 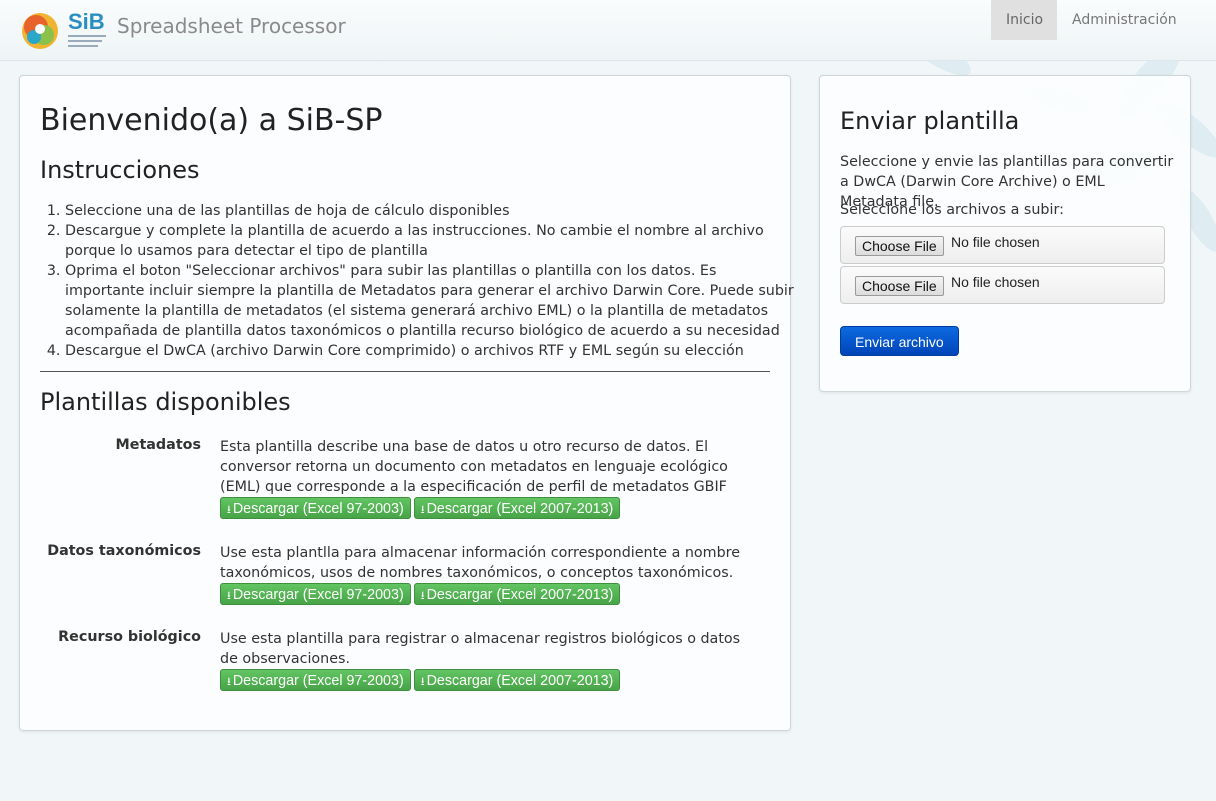 I want to click on submit-button: Enviar archivo, so click(x=899, y=341).